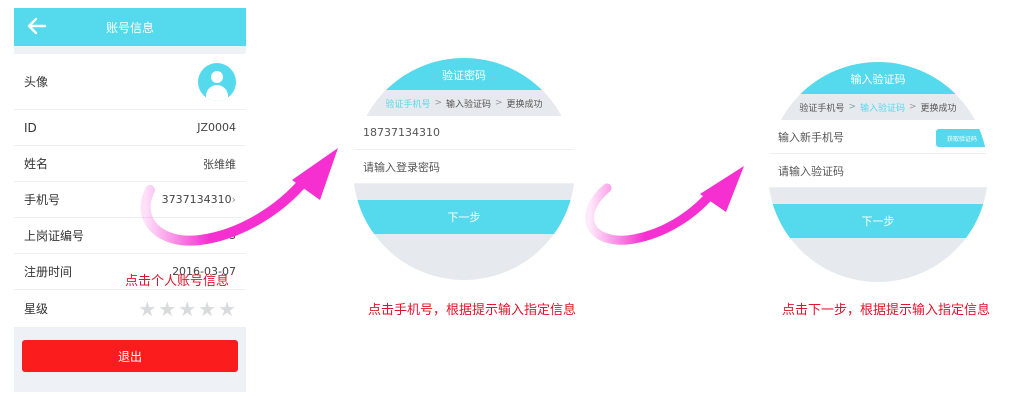 The height and width of the screenshot is (400, 1027). What do you see at coordinates (36, 82) in the screenshot?
I see `avatar-label: 头像` at bounding box center [36, 82].